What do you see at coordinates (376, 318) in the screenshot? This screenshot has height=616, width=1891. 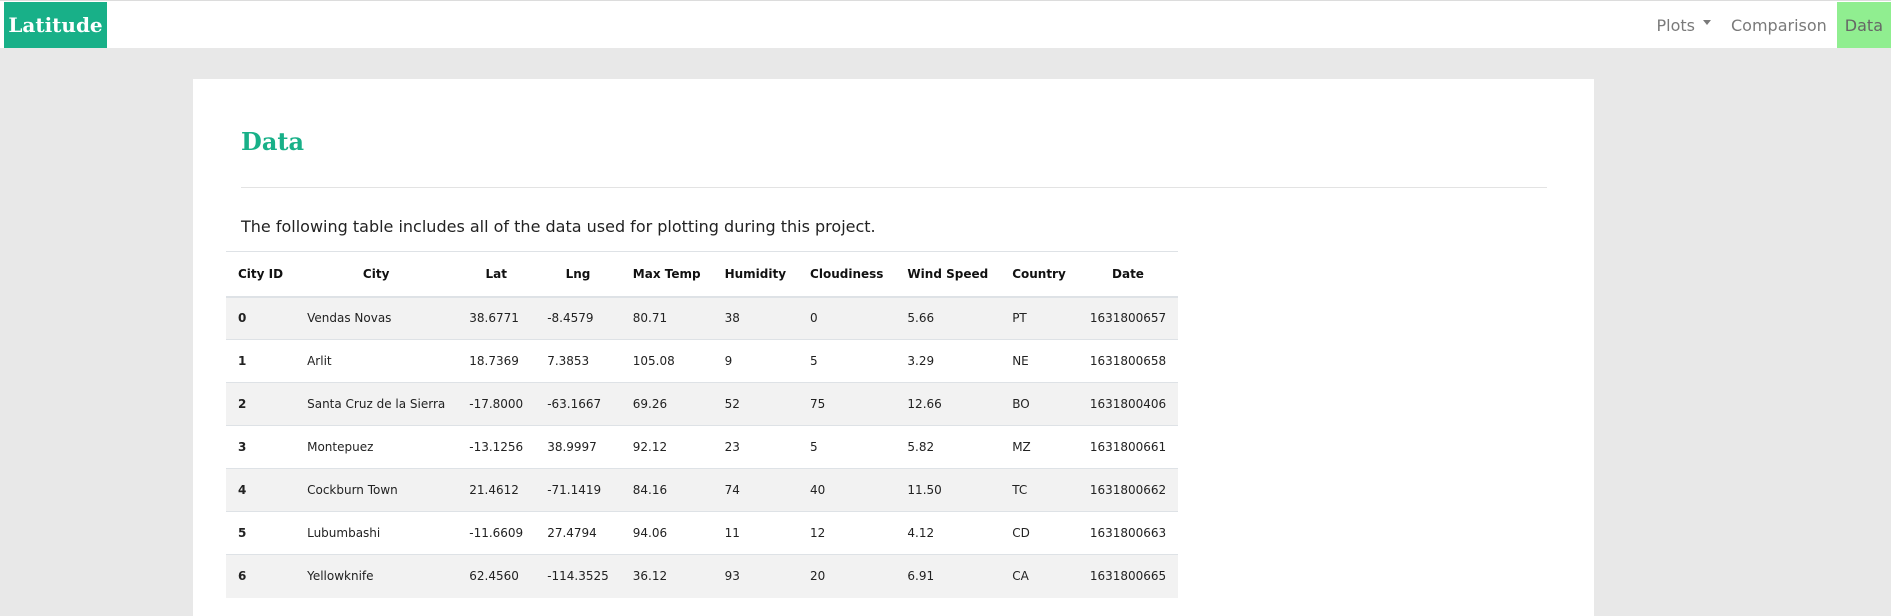 I see `cell-city: Vendas Novas` at bounding box center [376, 318].